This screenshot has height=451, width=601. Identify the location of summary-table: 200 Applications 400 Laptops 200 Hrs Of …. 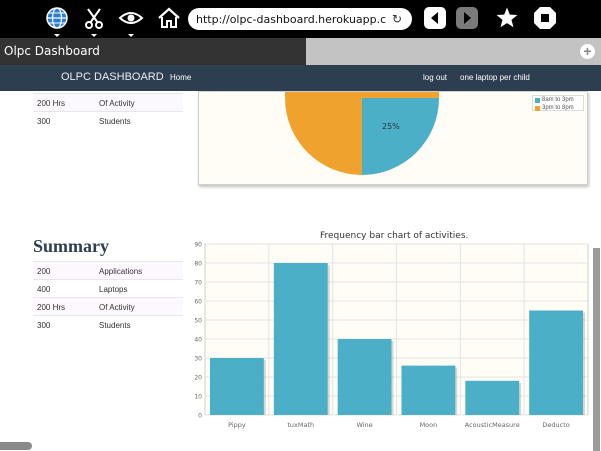
(108, 297).